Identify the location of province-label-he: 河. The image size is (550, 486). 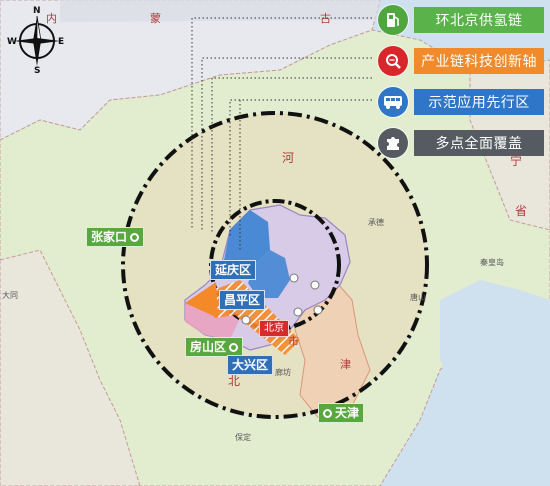
(288, 158).